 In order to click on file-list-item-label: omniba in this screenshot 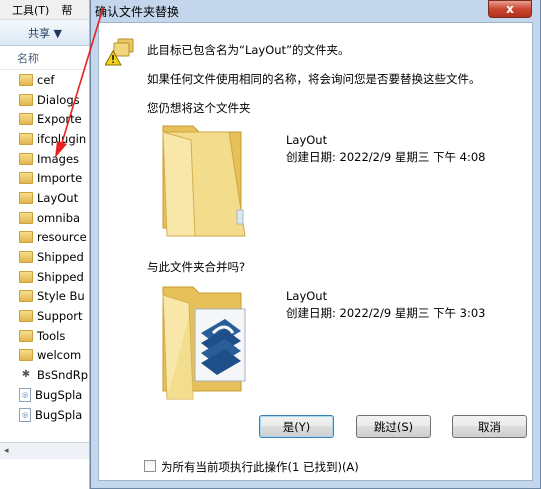, I will do `click(59, 217)`.